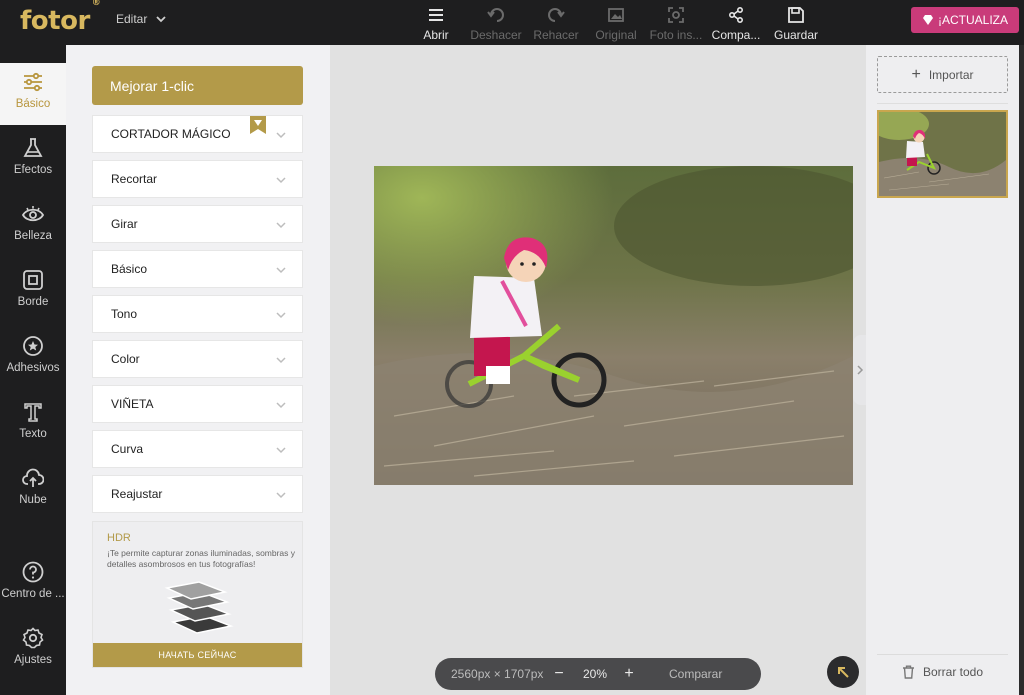  Describe the element at coordinates (495, 15) in the screenshot. I see `undo-icon` at that location.